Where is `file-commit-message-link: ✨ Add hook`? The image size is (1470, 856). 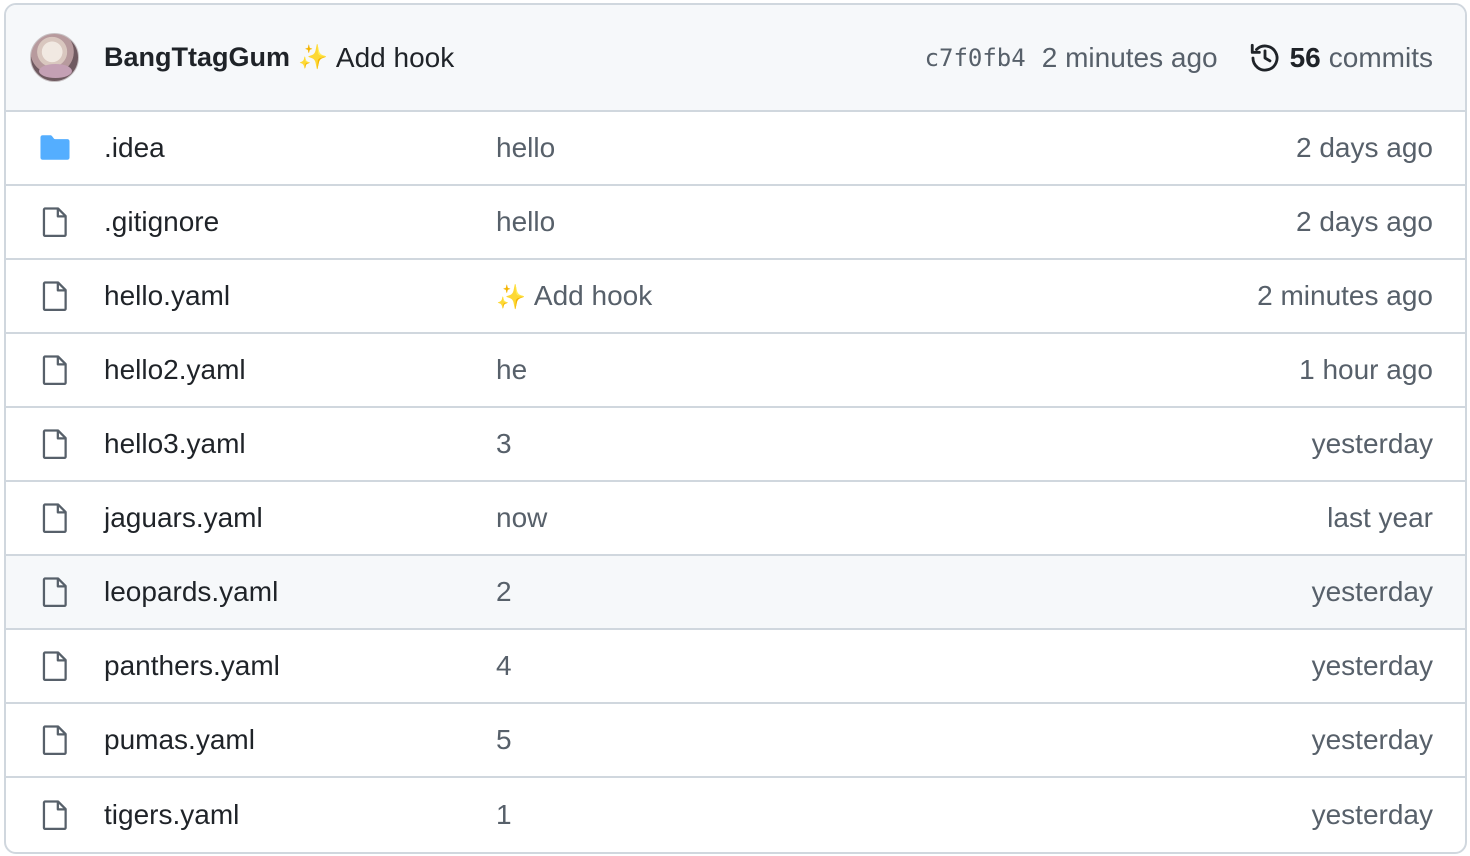
file-commit-message-link: ✨ Add hook is located at coordinates (574, 296).